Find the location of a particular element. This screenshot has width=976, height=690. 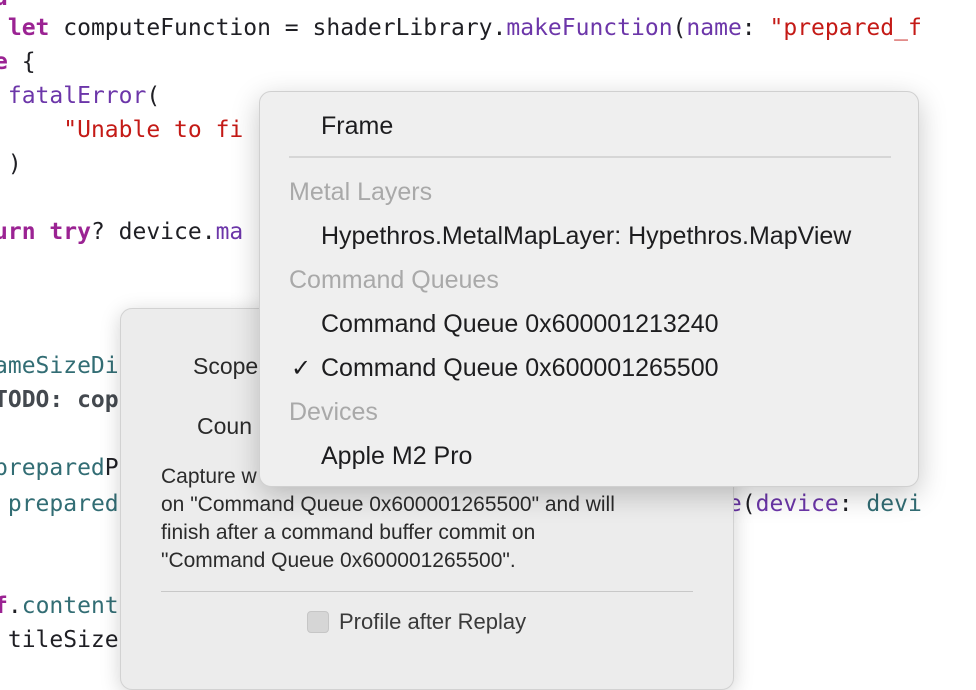

code-line: fatalError( is located at coordinates (80, 96).